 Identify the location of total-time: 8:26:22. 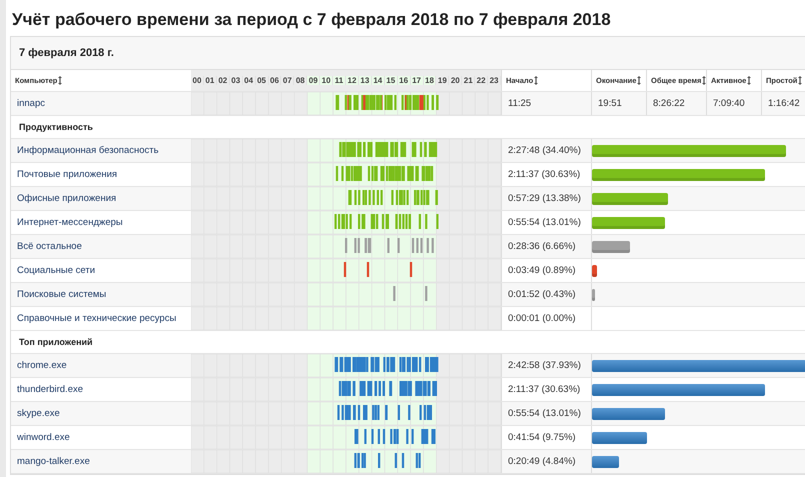
(669, 103).